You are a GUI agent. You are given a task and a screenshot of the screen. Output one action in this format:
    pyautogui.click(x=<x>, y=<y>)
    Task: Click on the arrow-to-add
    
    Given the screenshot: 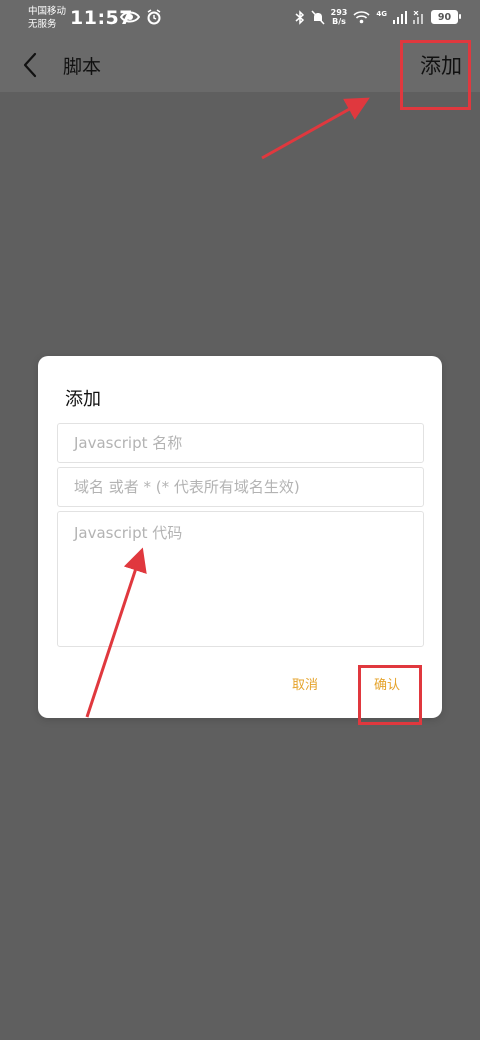 What is the action you would take?
    pyautogui.click(x=315, y=128)
    